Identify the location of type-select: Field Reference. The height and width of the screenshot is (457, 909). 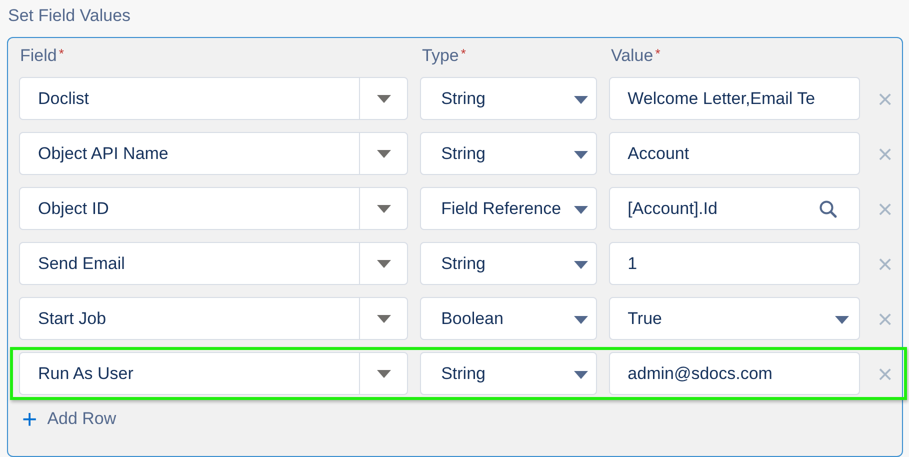
(508, 208).